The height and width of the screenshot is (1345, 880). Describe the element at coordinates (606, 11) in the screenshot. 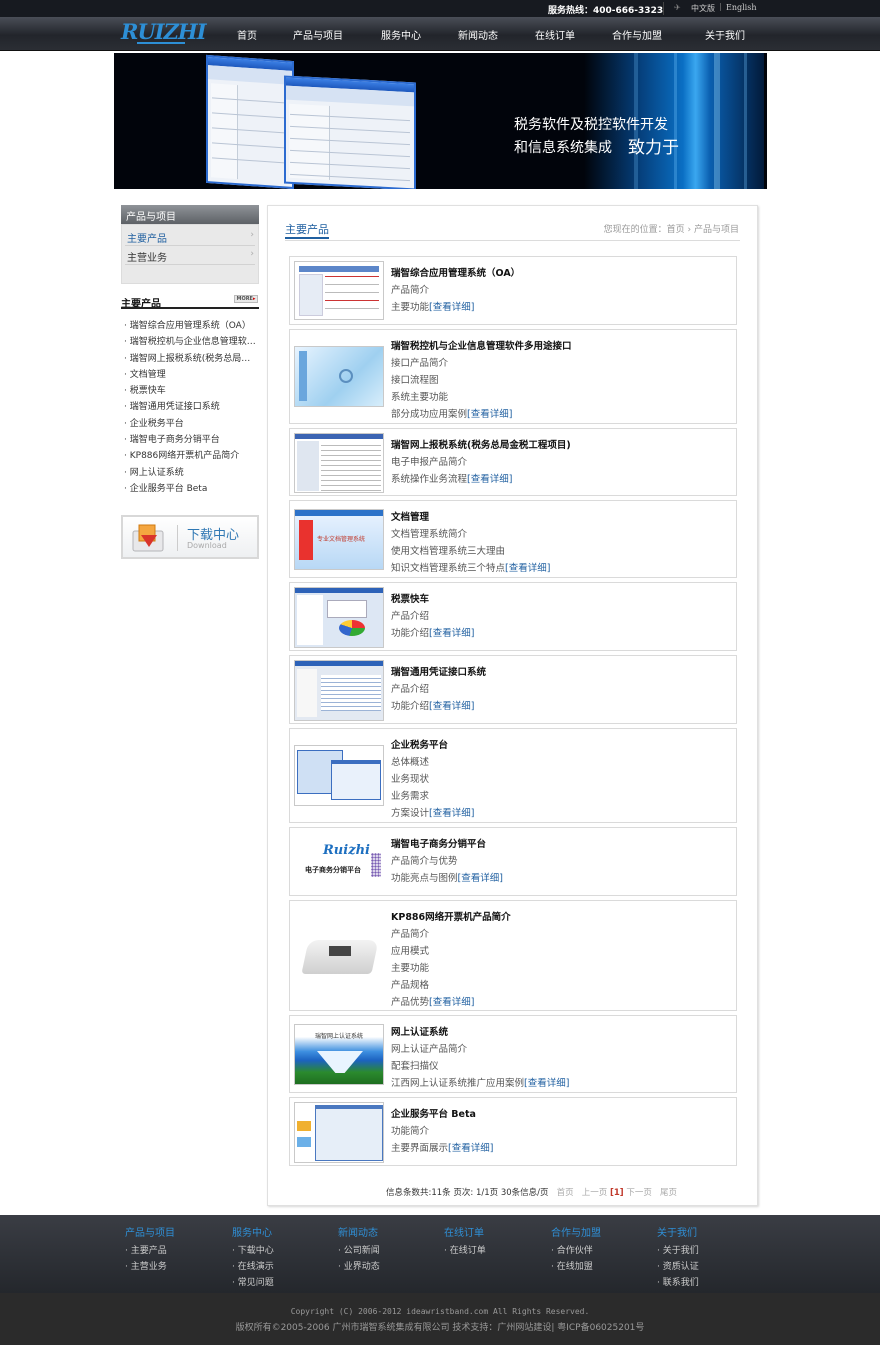

I see `hotline: 服务热线：400-666-3323` at that location.